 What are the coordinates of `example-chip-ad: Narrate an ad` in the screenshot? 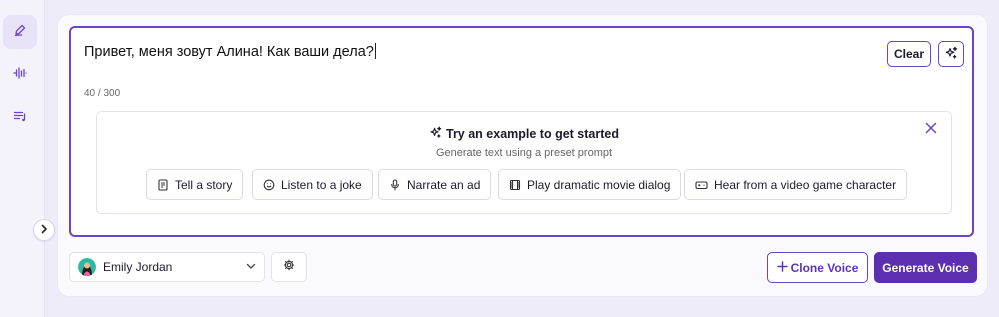 It's located at (435, 184).